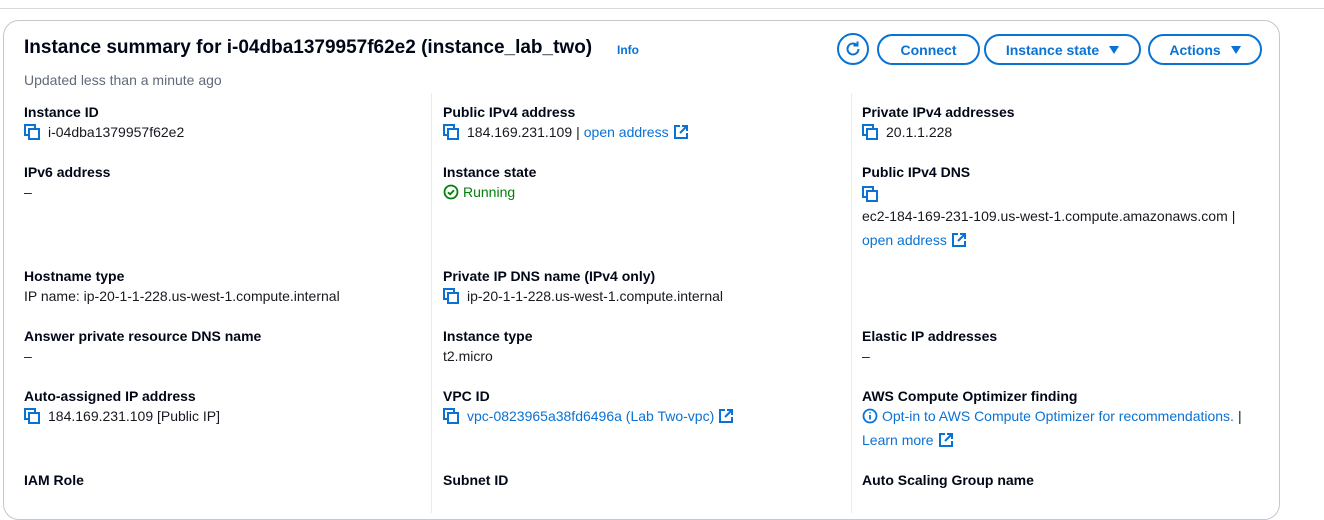 The image size is (1324, 520). I want to click on field-label: Public IPv4 DNS, so click(916, 172).